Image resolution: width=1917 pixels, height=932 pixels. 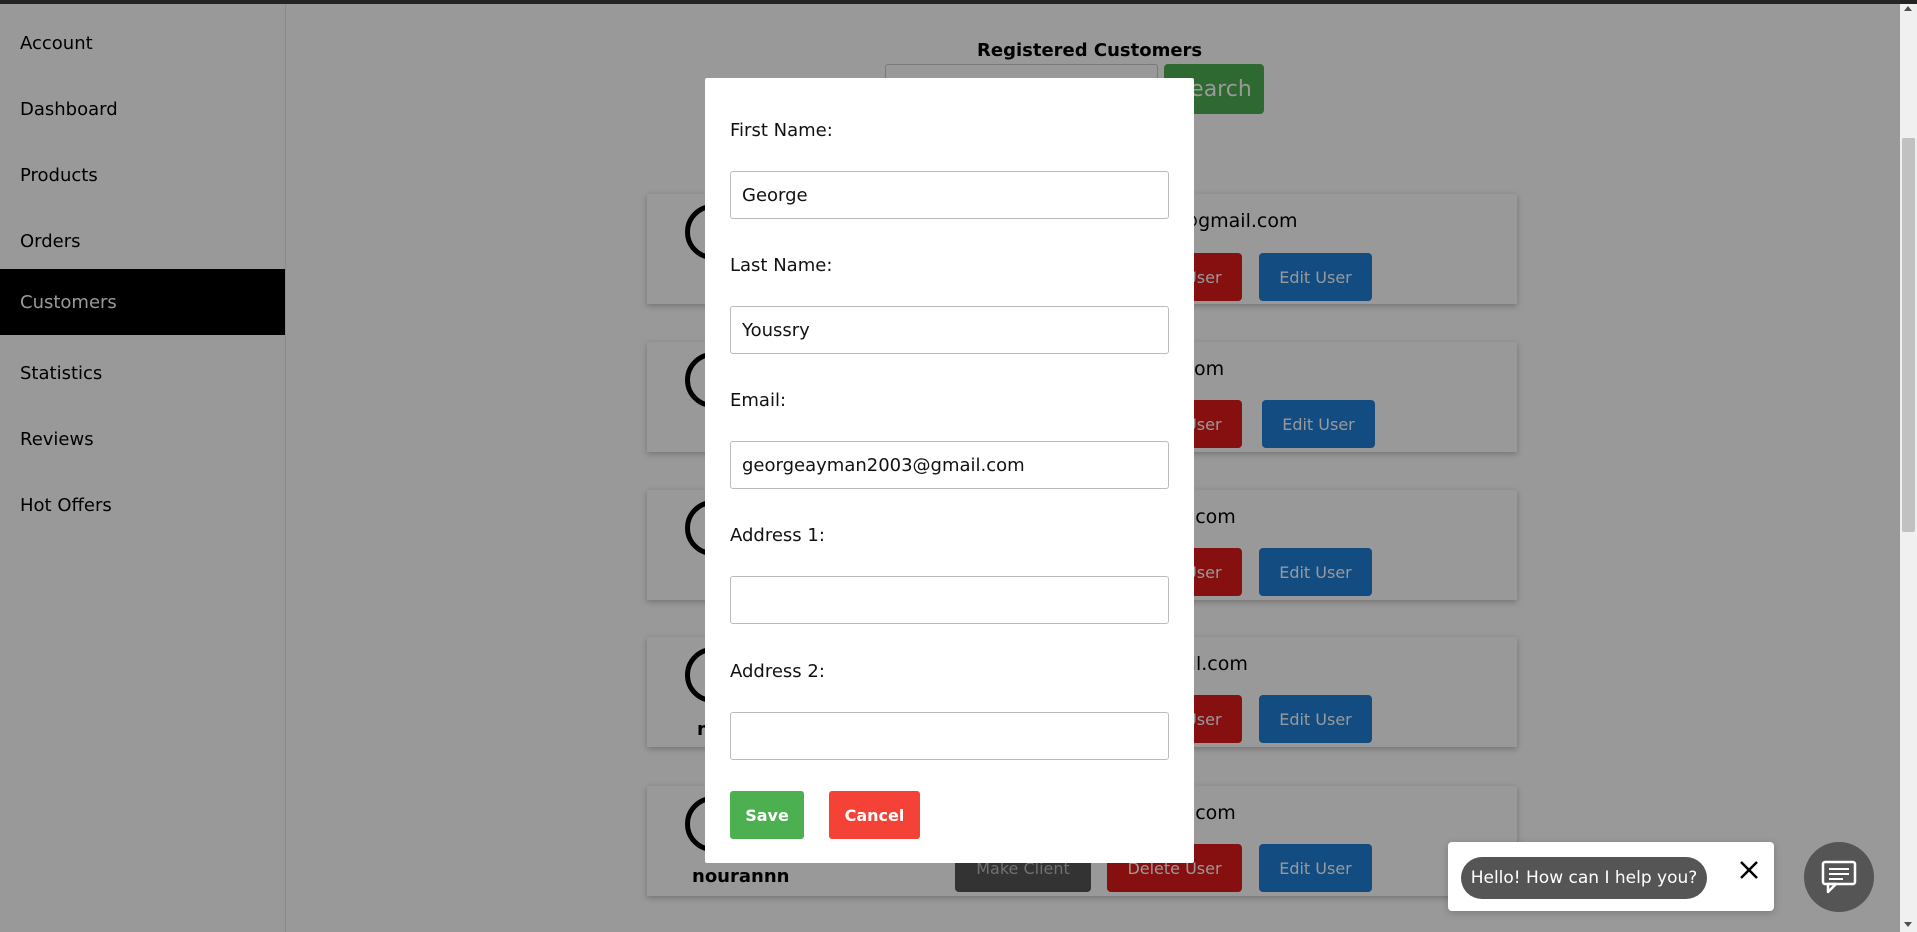 What do you see at coordinates (874, 815) in the screenshot?
I see `cancel-button: Cancel` at bounding box center [874, 815].